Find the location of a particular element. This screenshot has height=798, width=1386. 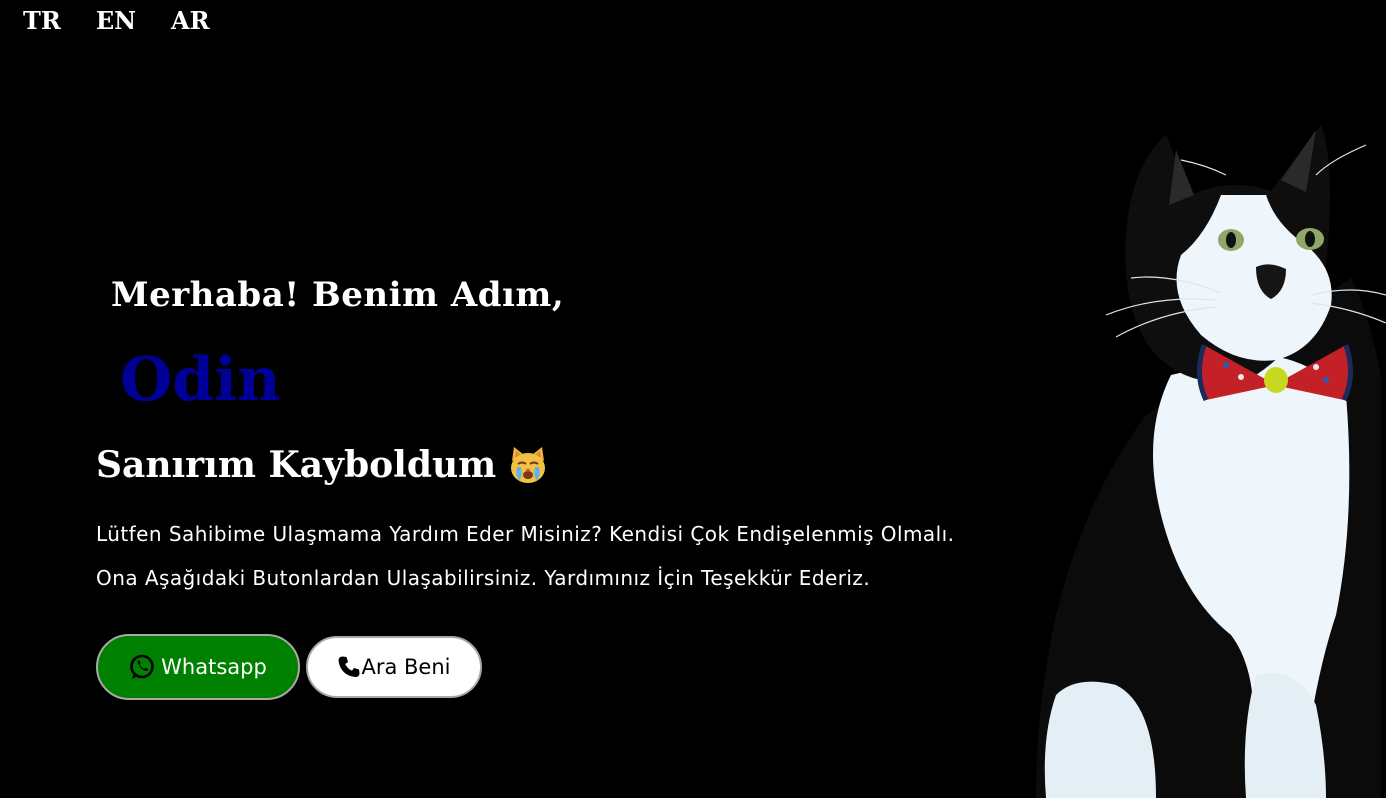

language-link-tr: TR is located at coordinates (42, 21).